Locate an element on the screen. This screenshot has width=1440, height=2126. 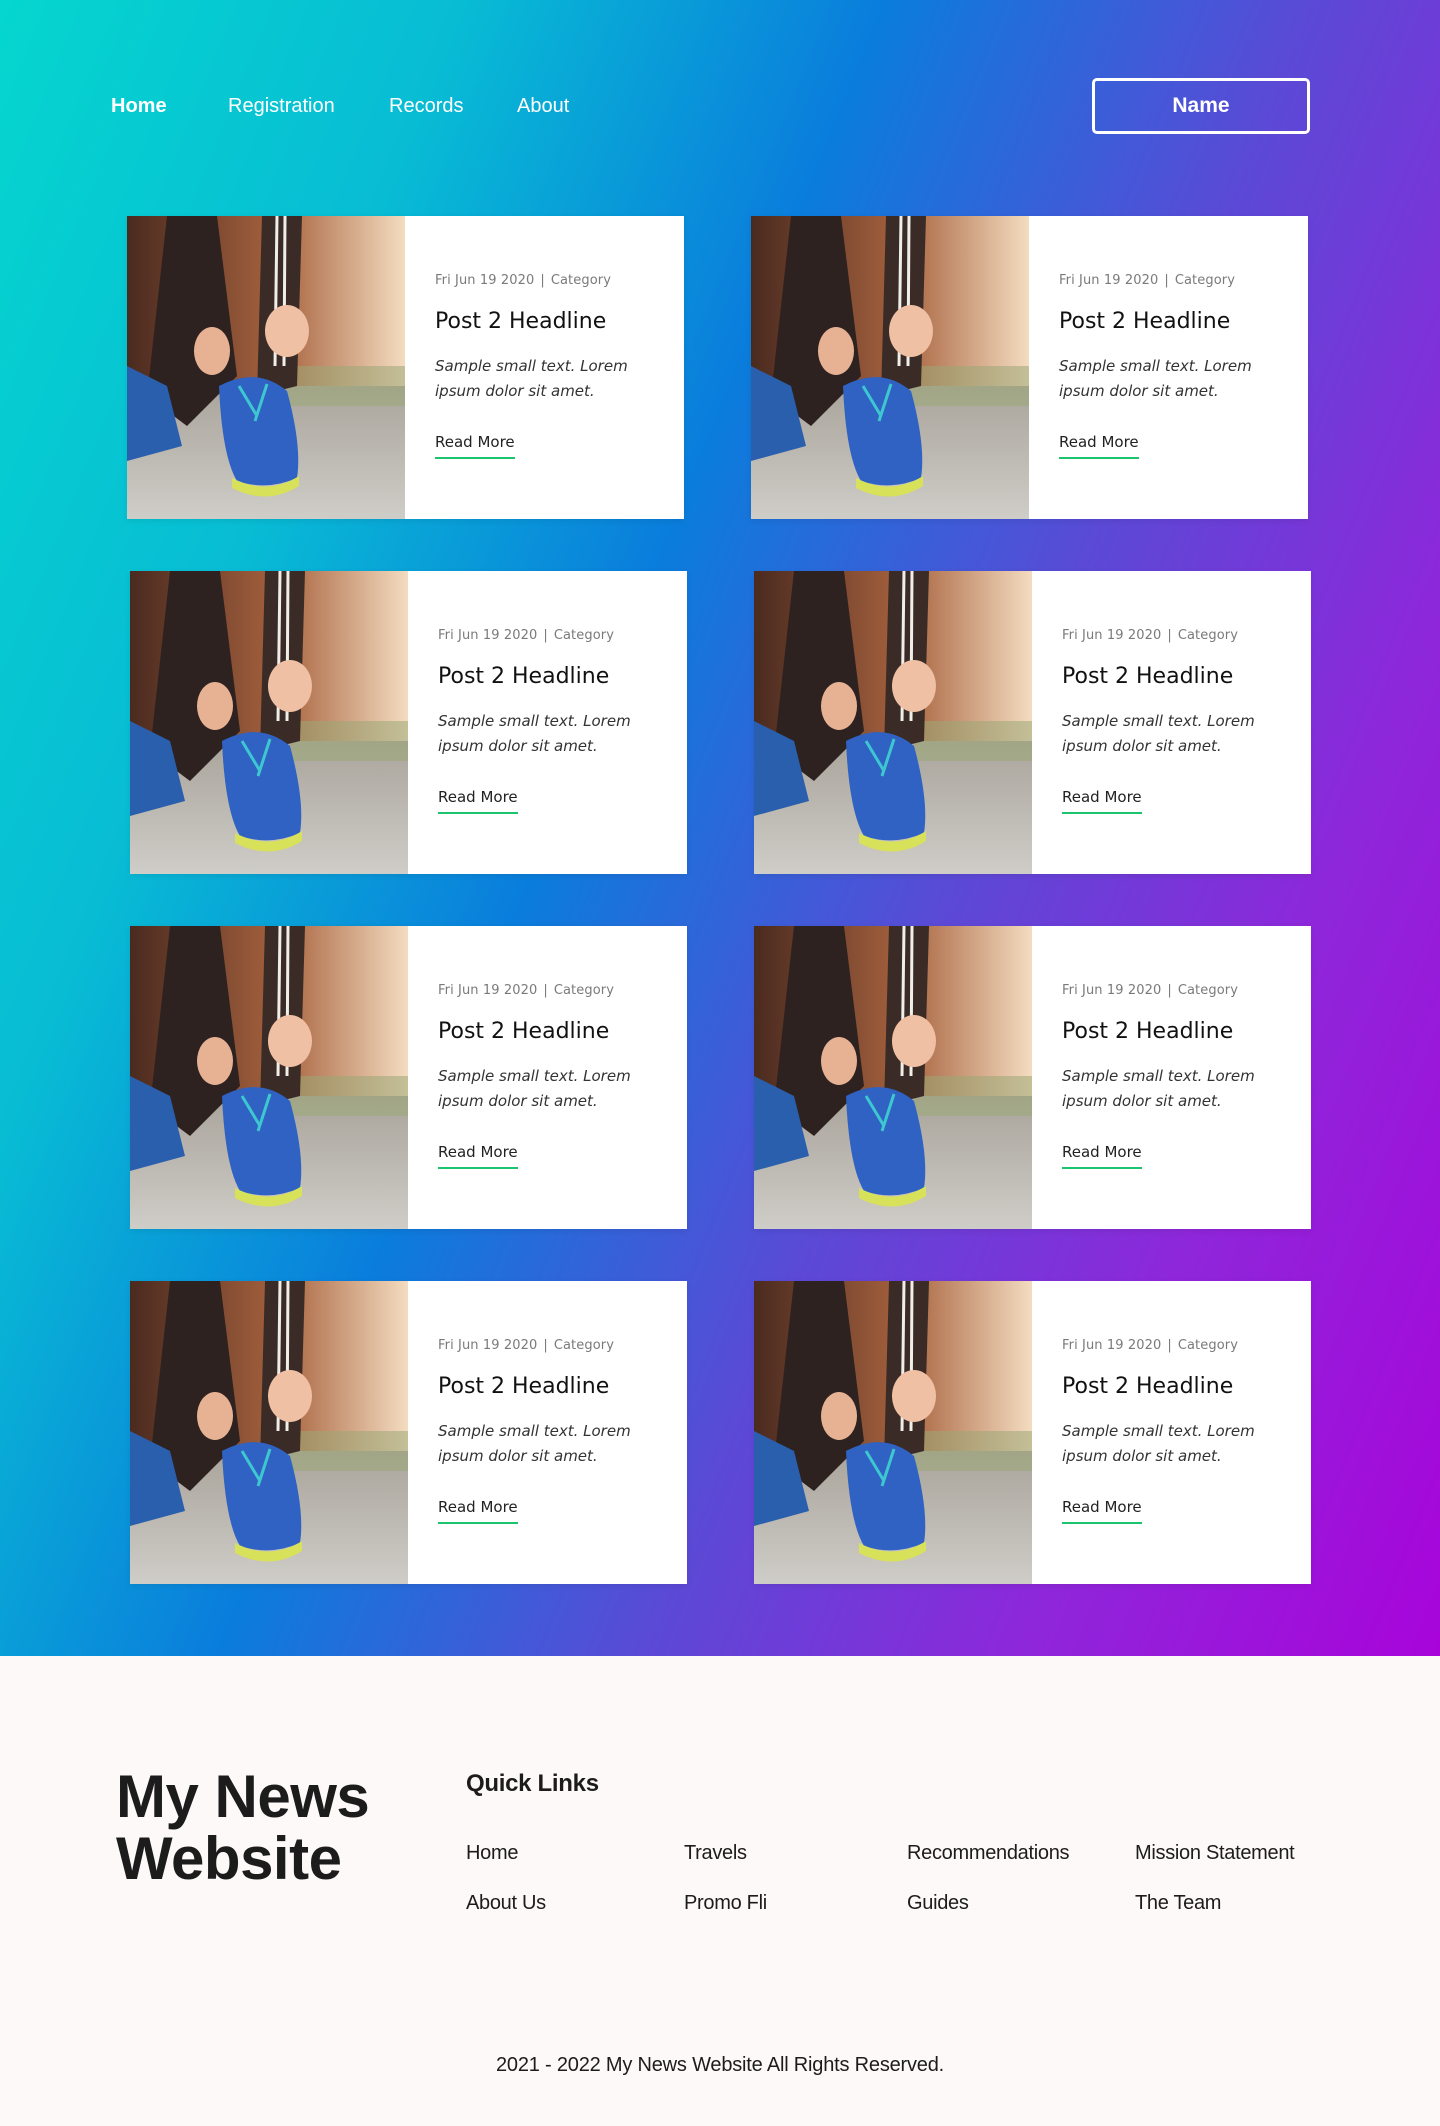
name-button: Name is located at coordinates (1201, 106).